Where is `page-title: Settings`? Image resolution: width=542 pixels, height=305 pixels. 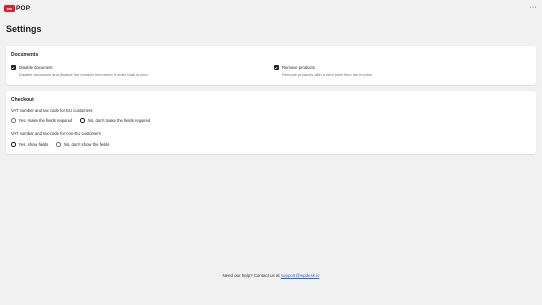 page-title: Settings is located at coordinates (24, 29).